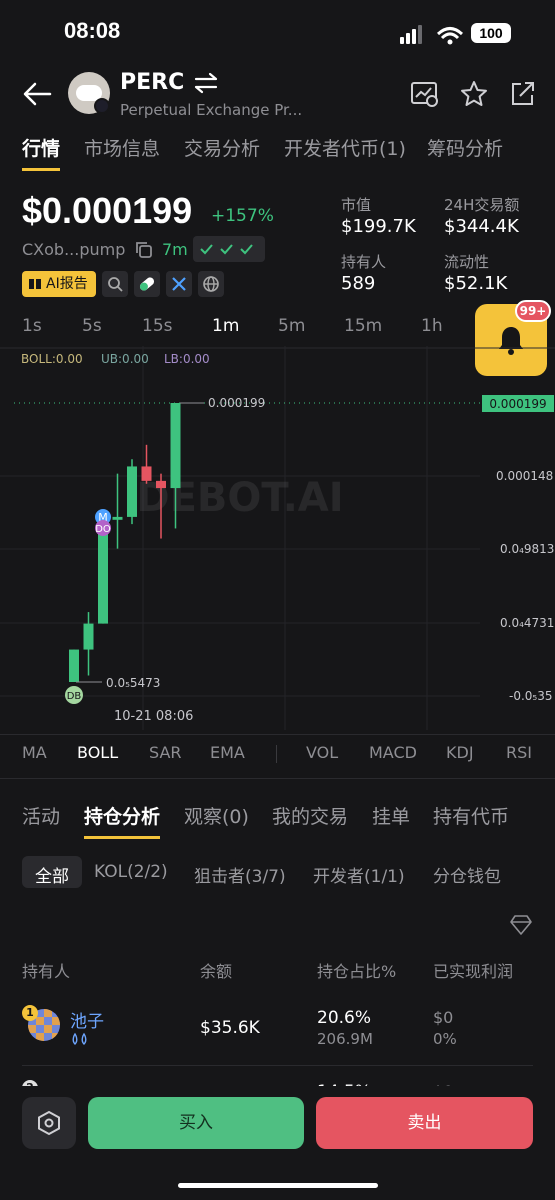 This screenshot has width=555, height=1200. I want to click on timeframe-5m: 5m, so click(291, 326).